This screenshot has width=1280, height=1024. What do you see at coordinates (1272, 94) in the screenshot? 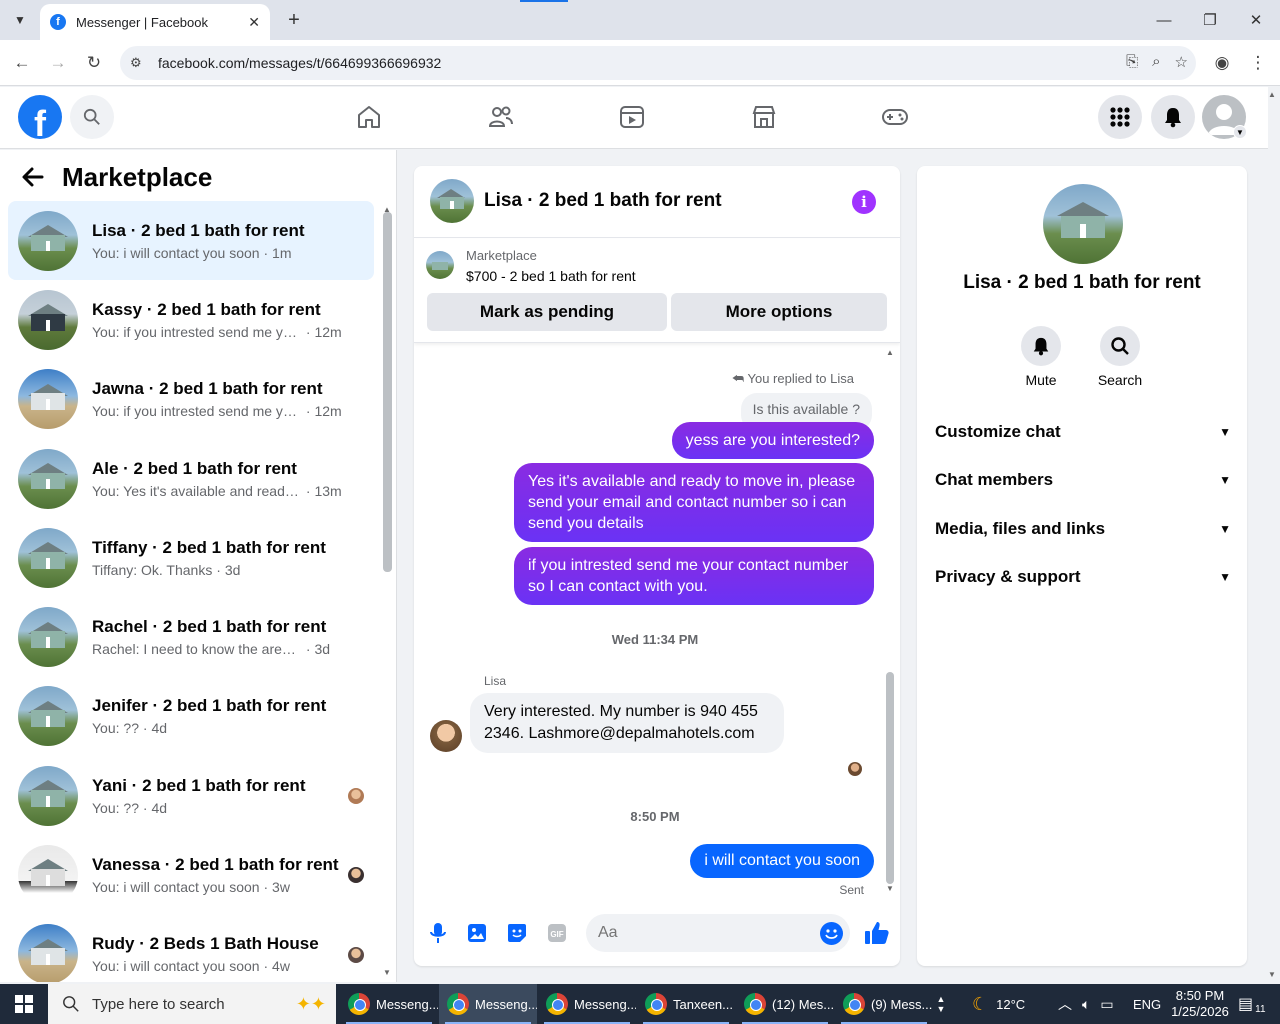
I see `page-scroll-up-icon: ▲` at bounding box center [1272, 94].